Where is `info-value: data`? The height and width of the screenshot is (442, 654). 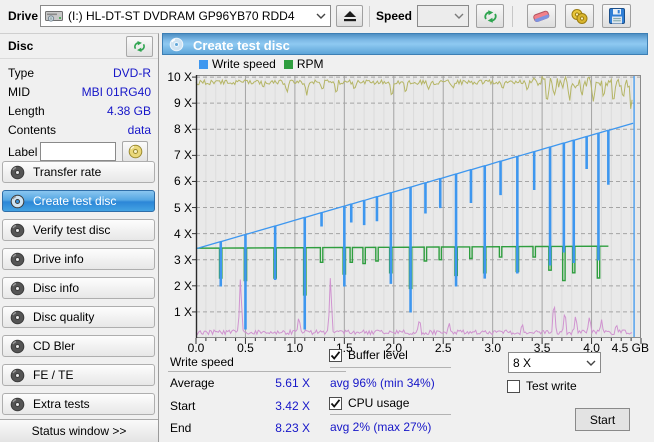
info-value: data is located at coordinates (139, 130).